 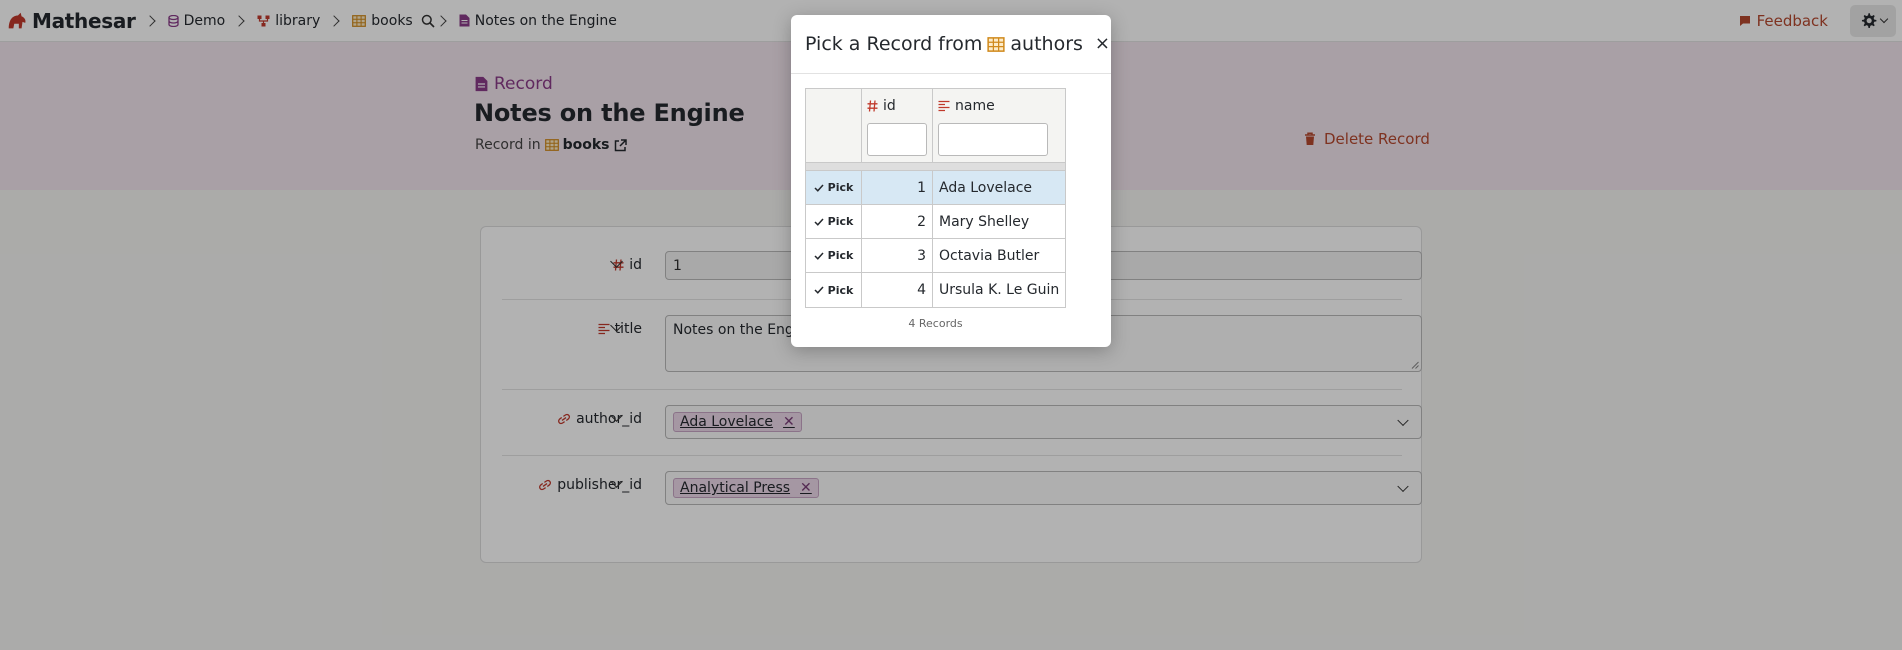 What do you see at coordinates (1102, 44) in the screenshot?
I see `close-icon: ×` at bounding box center [1102, 44].